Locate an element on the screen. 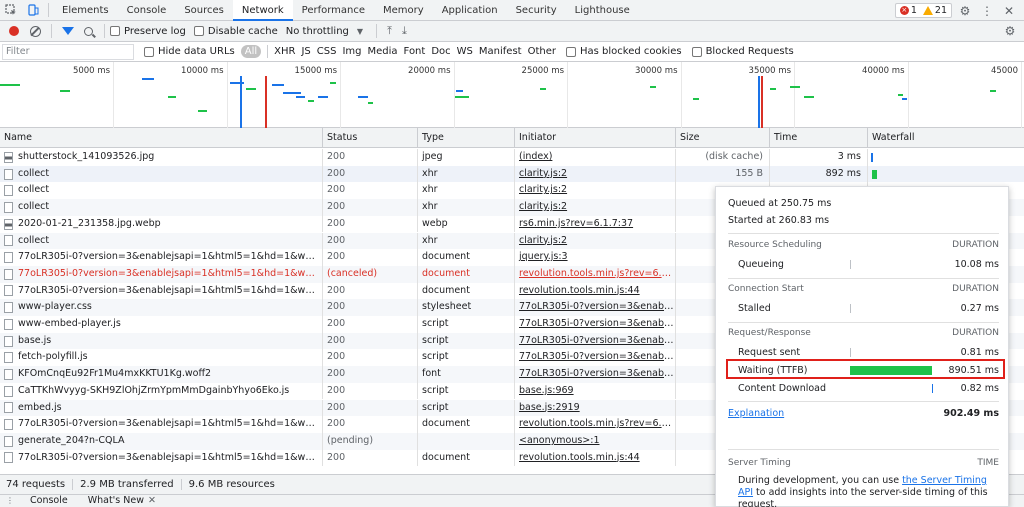  initiator-link: base.js:2919 is located at coordinates (549, 407).